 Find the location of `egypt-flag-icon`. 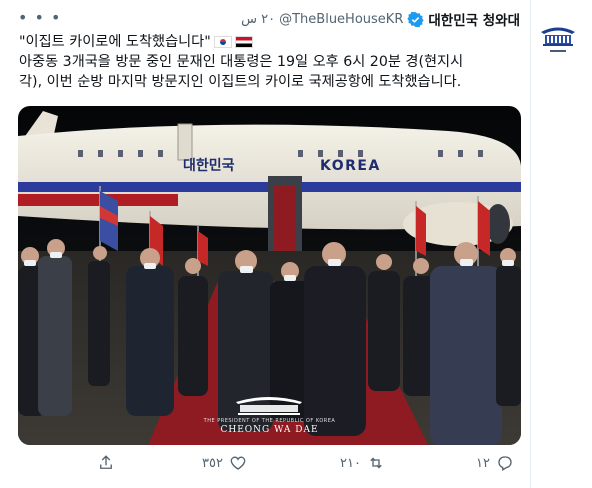

egypt-flag-icon is located at coordinates (243, 42).